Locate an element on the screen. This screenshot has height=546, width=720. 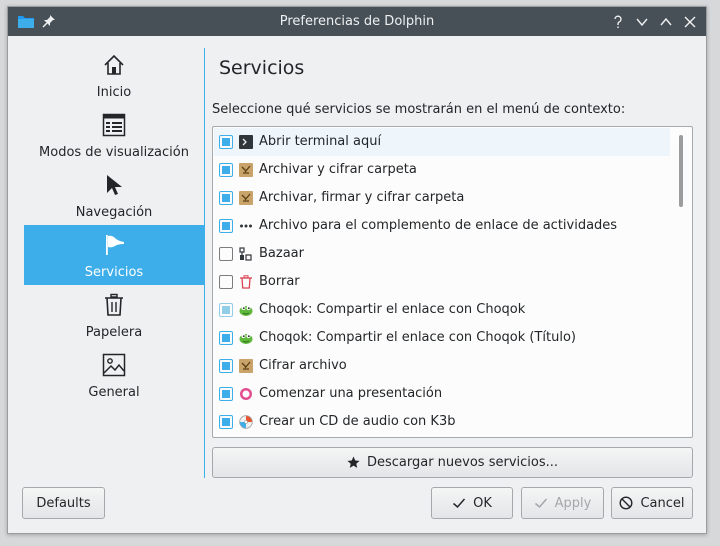
presentation-icon is located at coordinates (246, 394).